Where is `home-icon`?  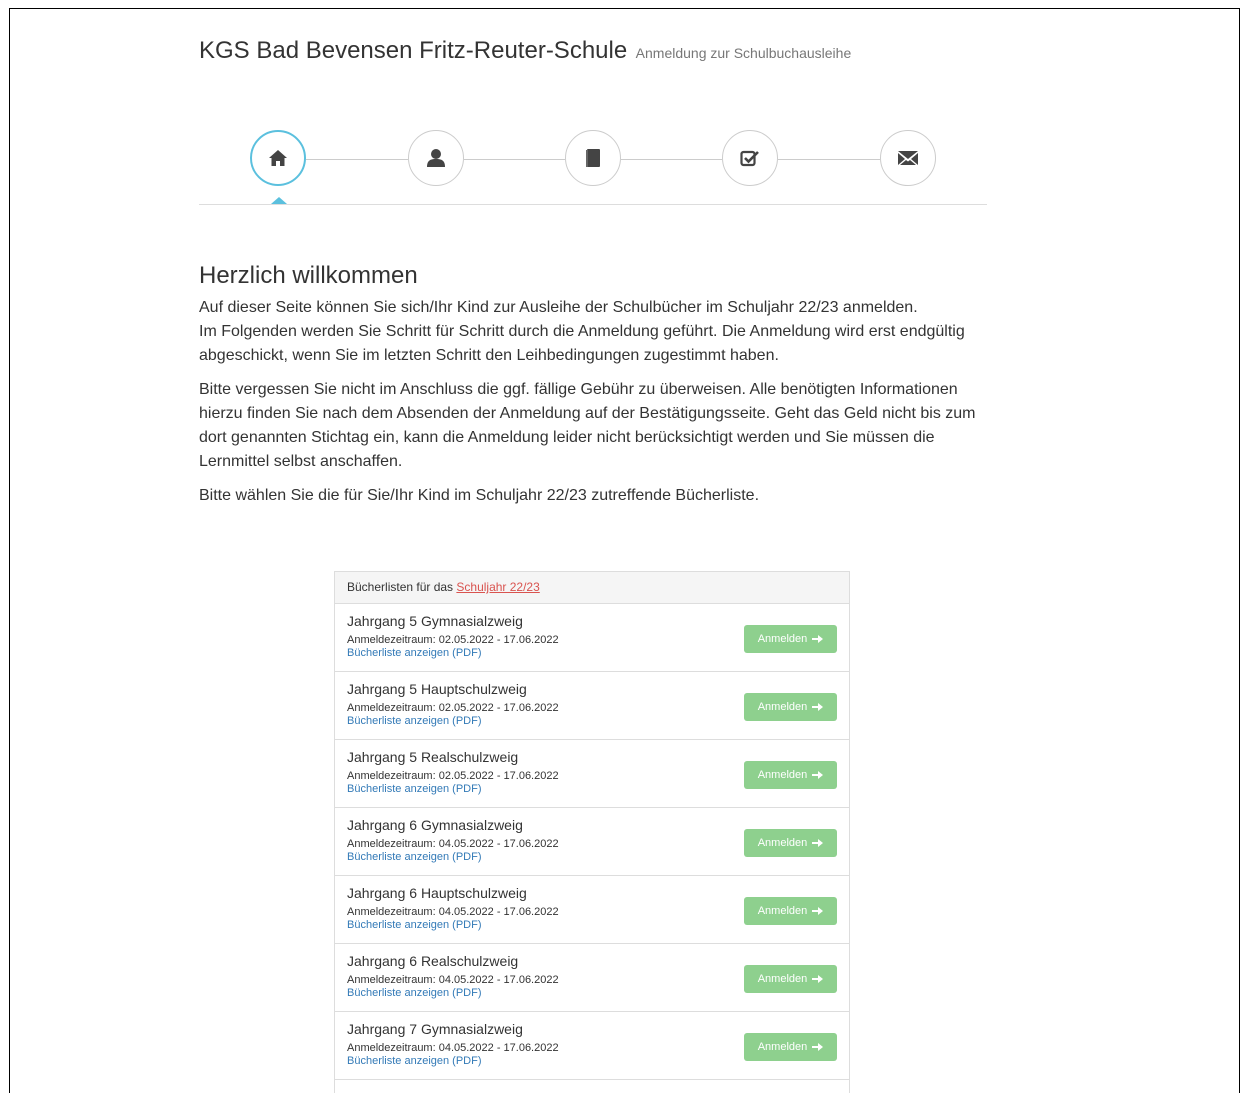
home-icon is located at coordinates (278, 158).